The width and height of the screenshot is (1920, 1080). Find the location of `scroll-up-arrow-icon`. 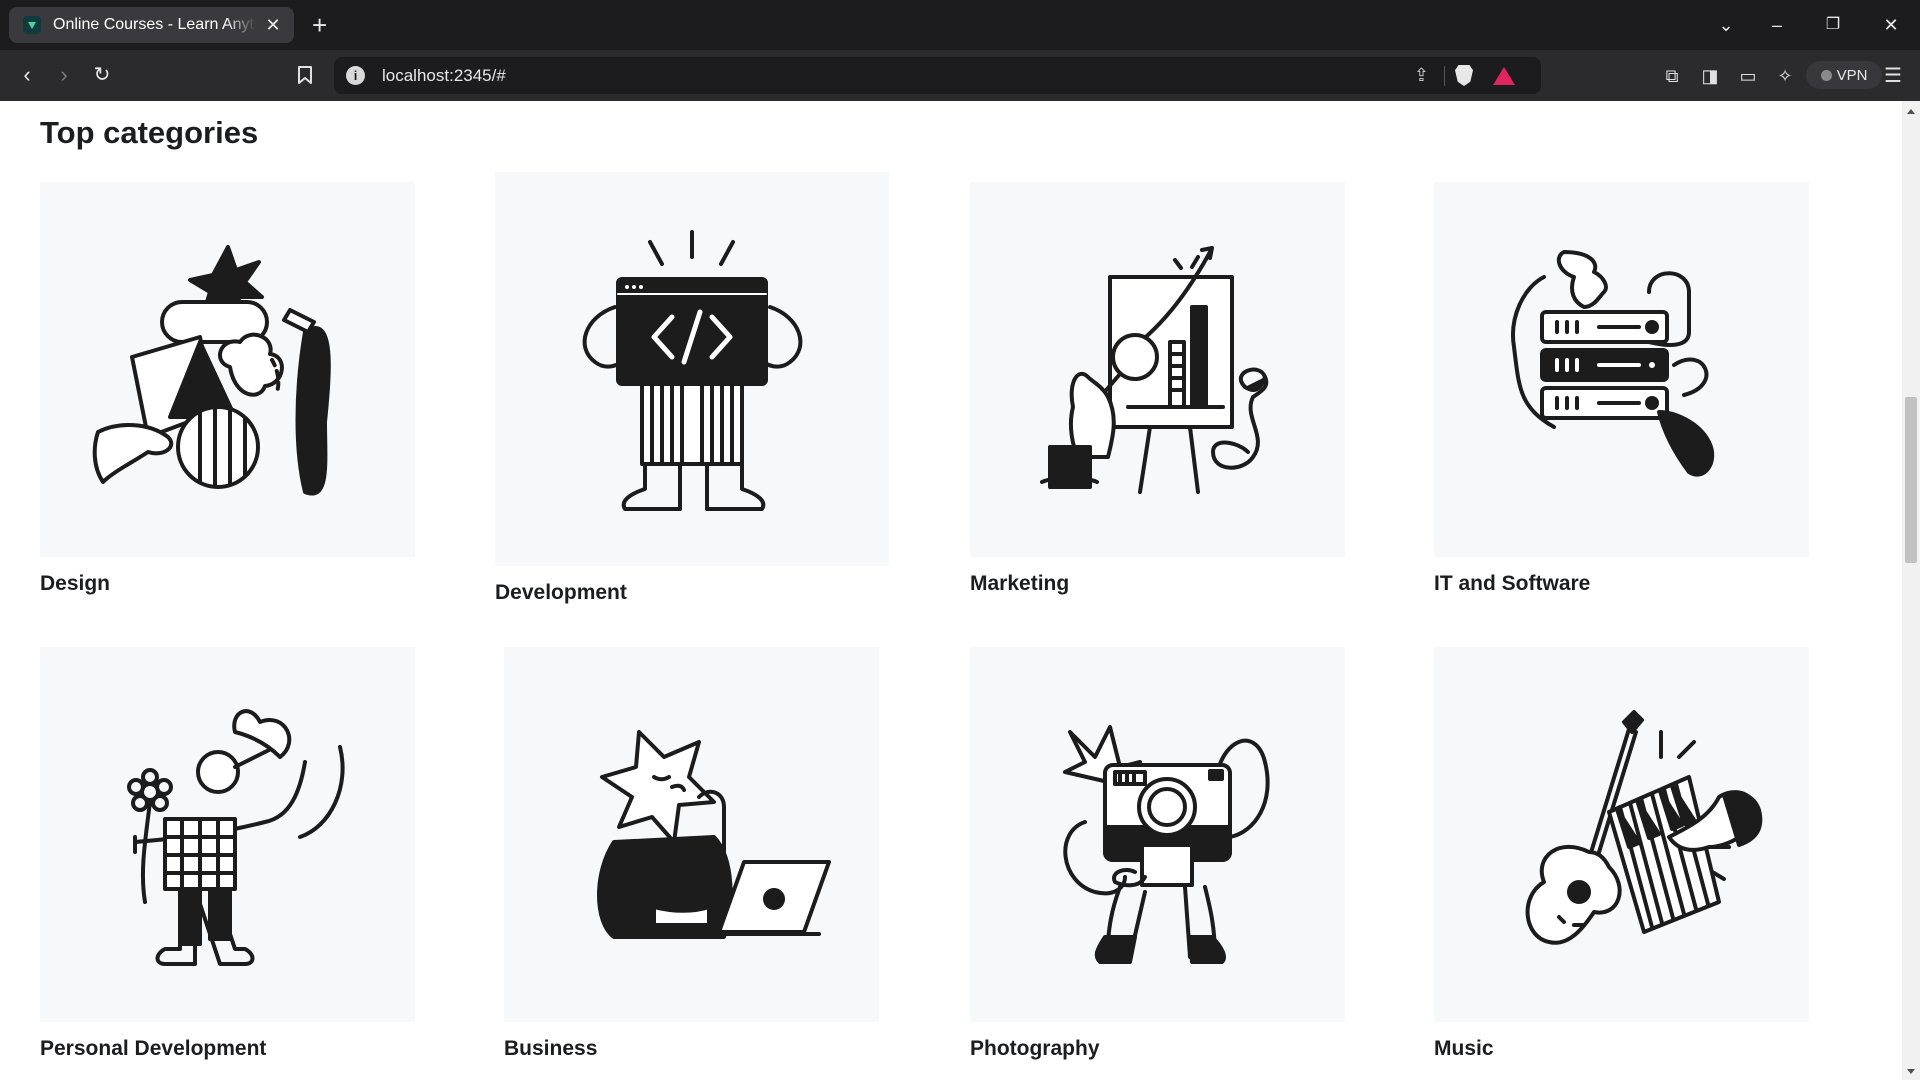

scroll-up-arrow-icon is located at coordinates (1911, 111).